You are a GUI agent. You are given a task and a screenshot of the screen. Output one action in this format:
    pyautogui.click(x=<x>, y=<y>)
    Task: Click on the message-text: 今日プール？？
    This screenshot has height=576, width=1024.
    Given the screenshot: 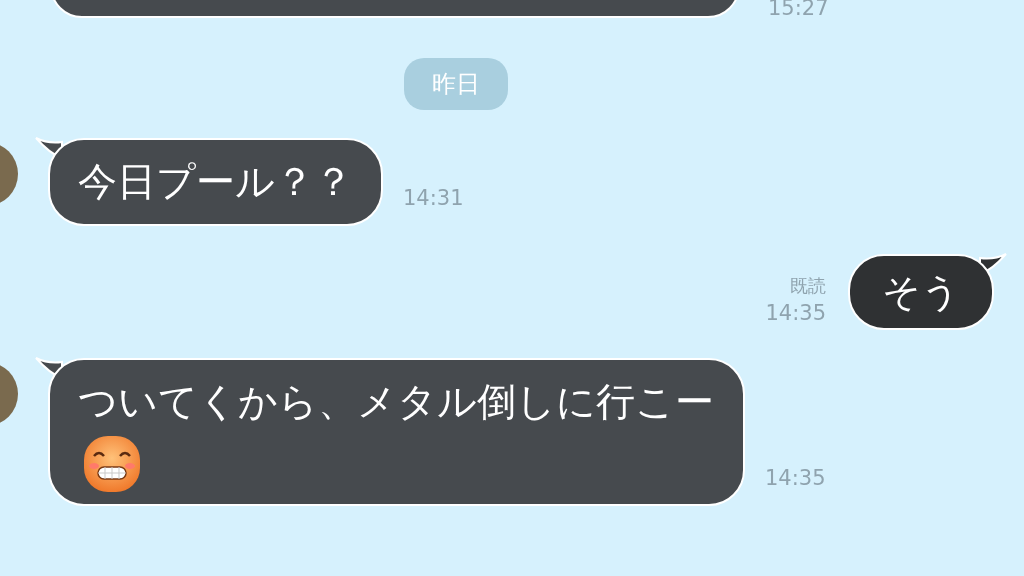 What is the action you would take?
    pyautogui.click(x=215, y=181)
    